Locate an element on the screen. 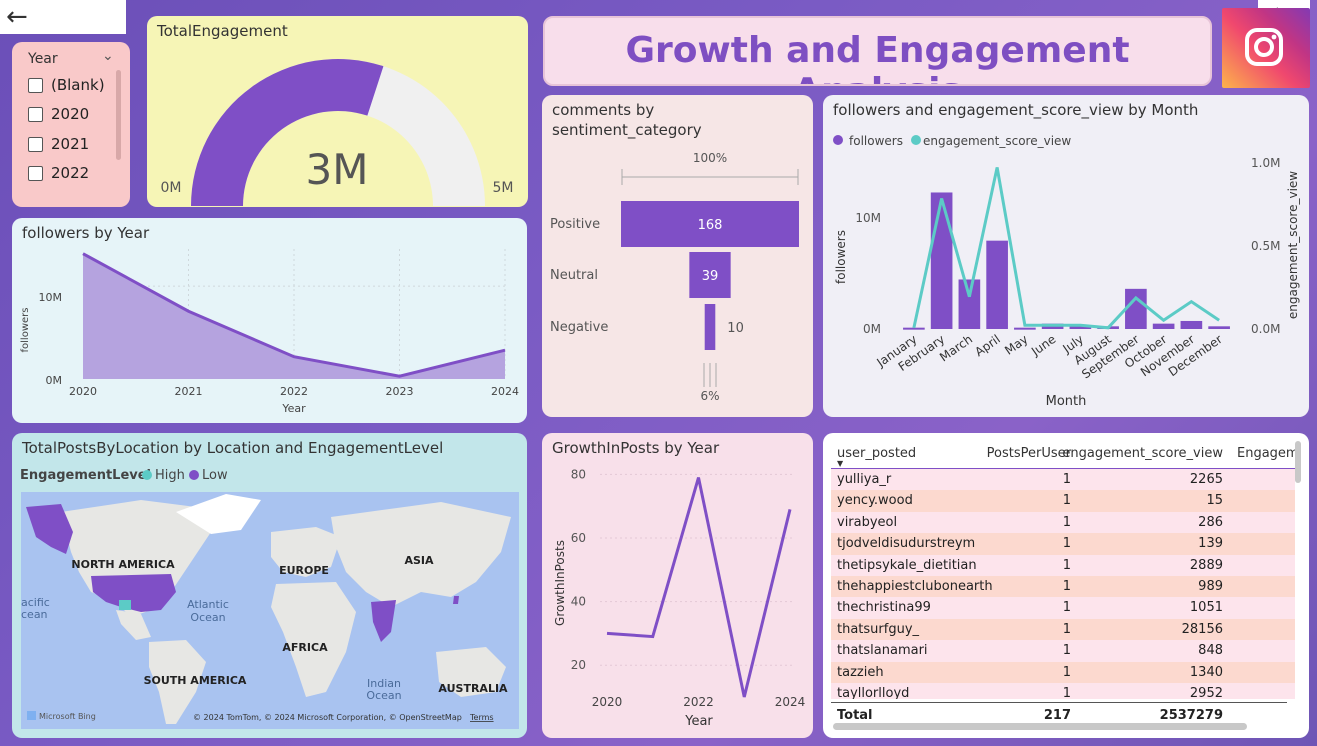 This screenshot has height=746, width=1317. cell-user: thatslanamari is located at coordinates (882, 651).